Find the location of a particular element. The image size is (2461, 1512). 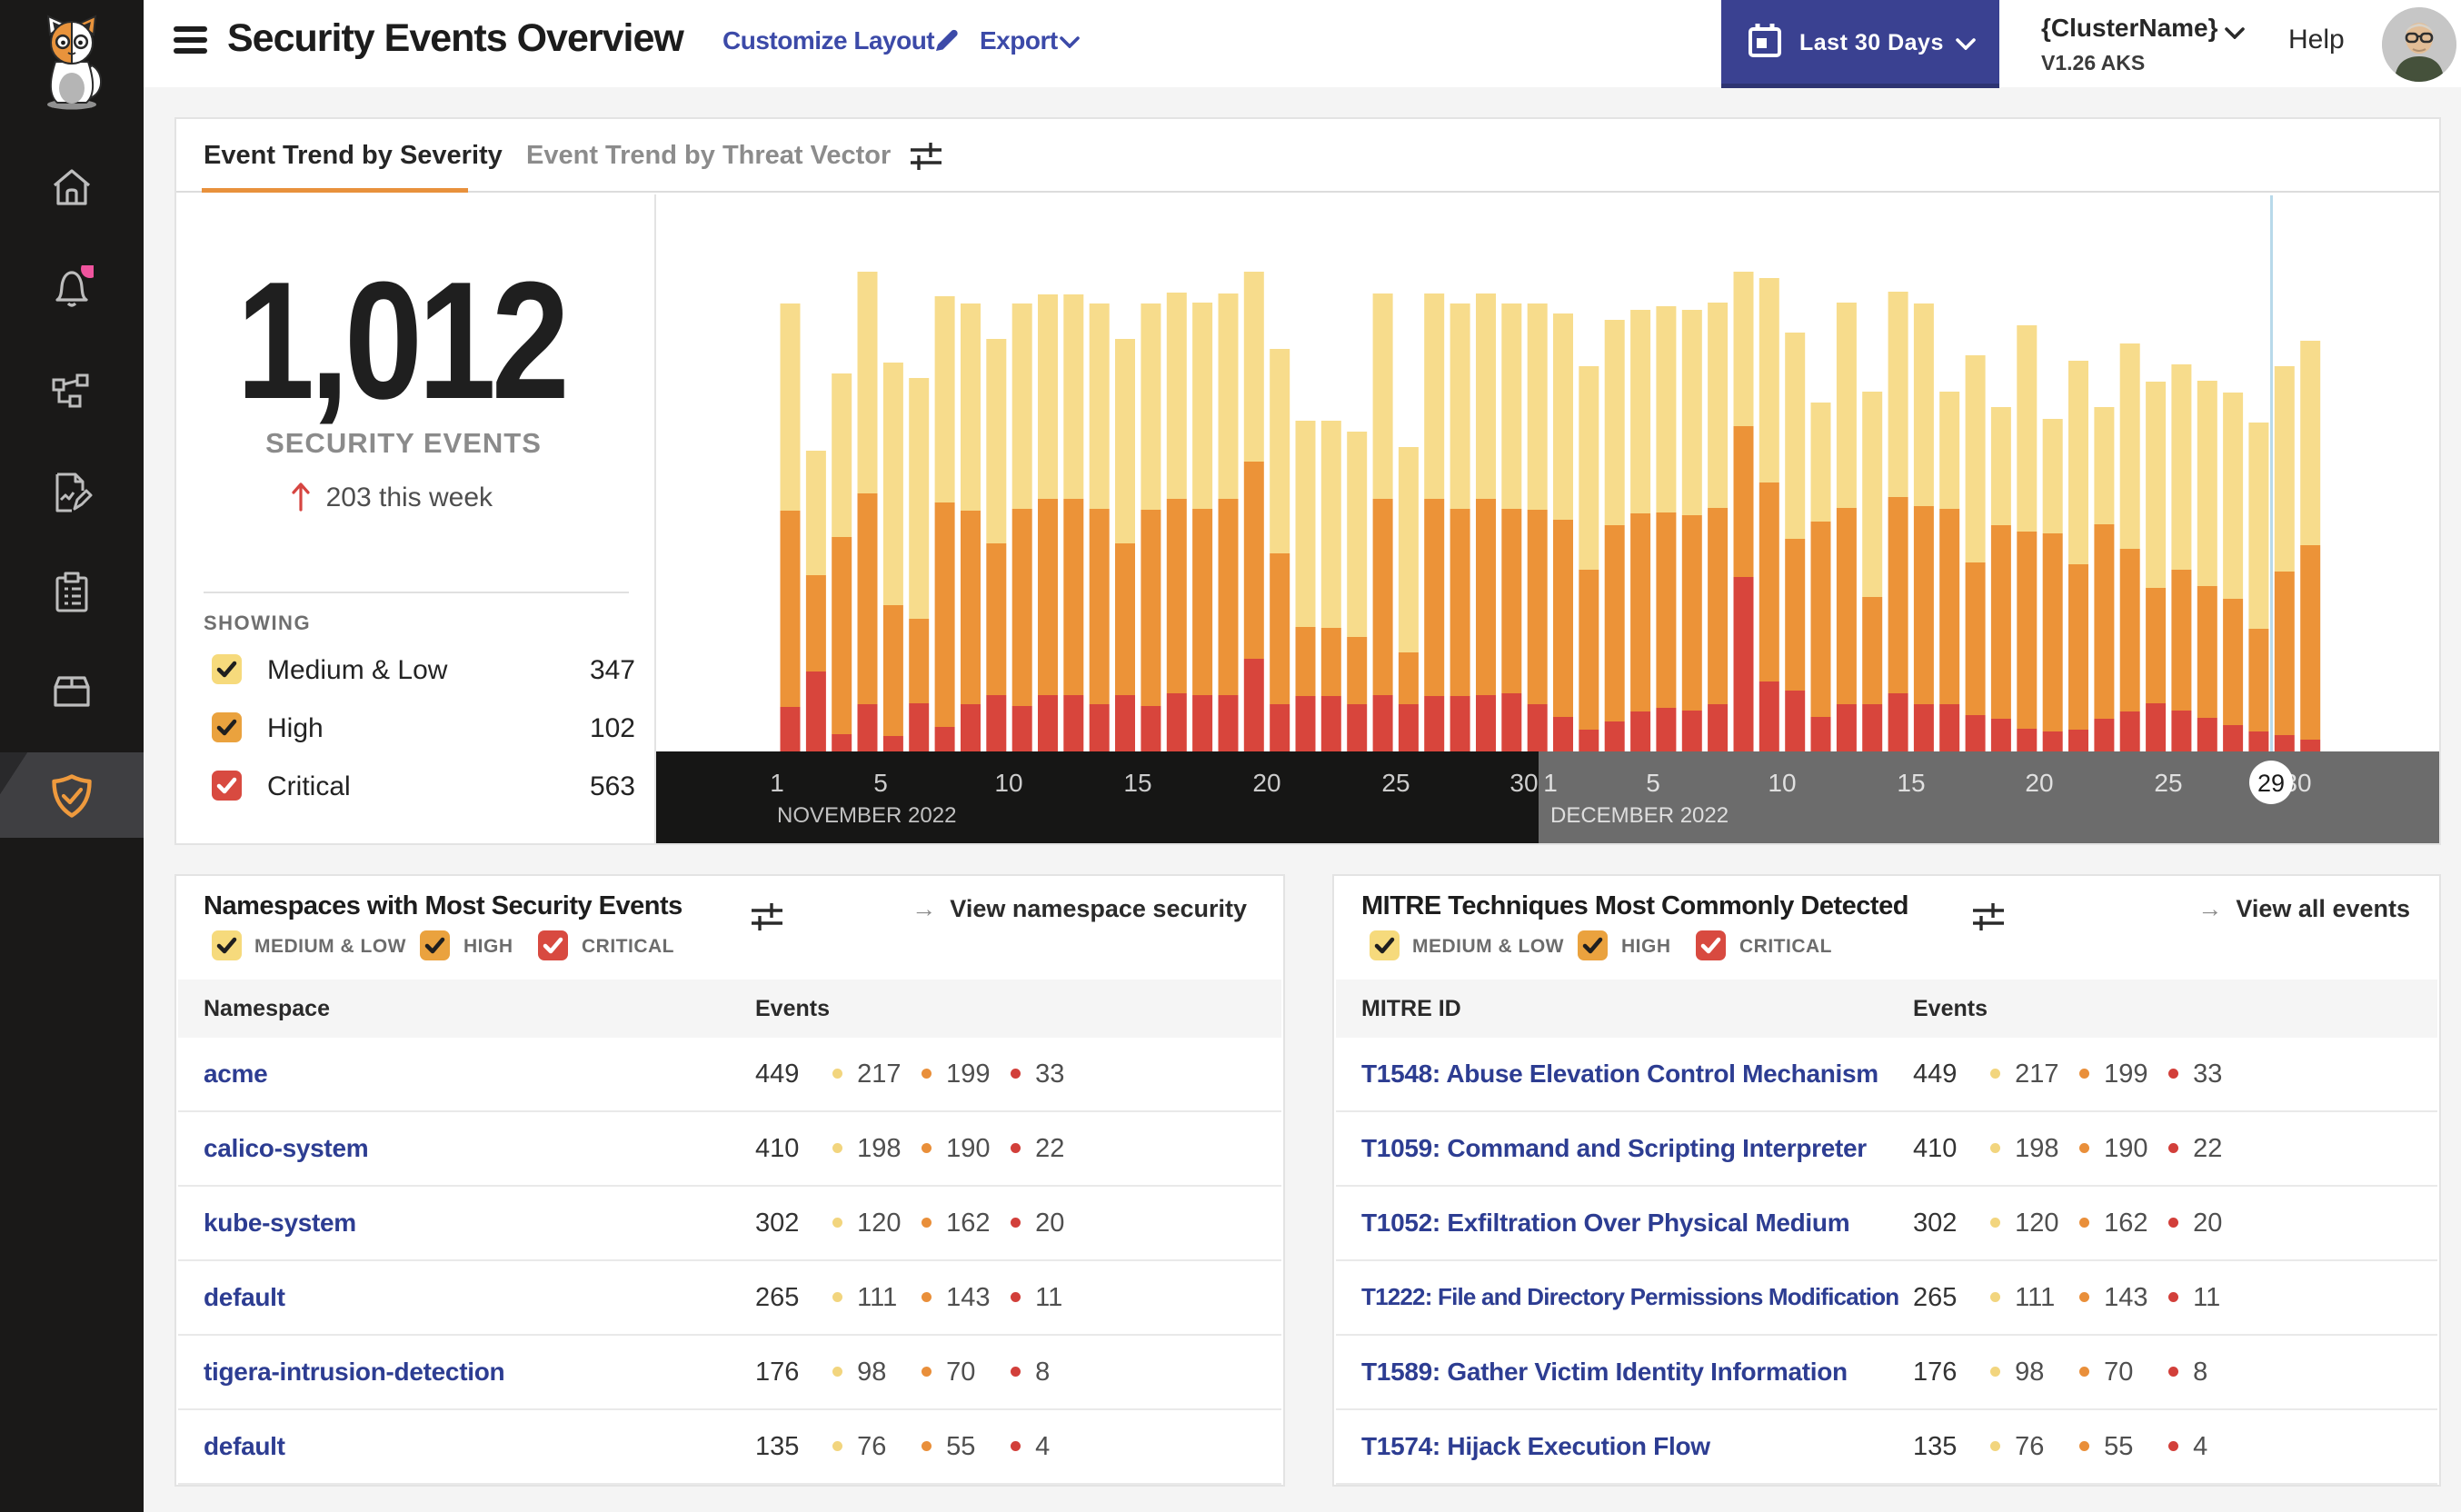

svg-text: DECEMBER 2022 is located at coordinates (1639, 815).